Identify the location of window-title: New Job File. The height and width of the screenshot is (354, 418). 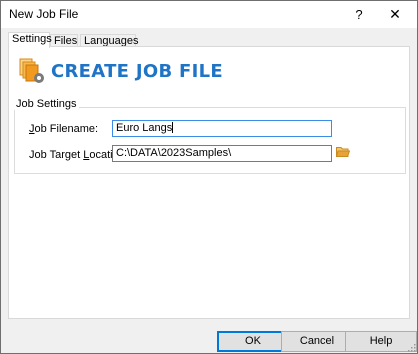
(44, 14).